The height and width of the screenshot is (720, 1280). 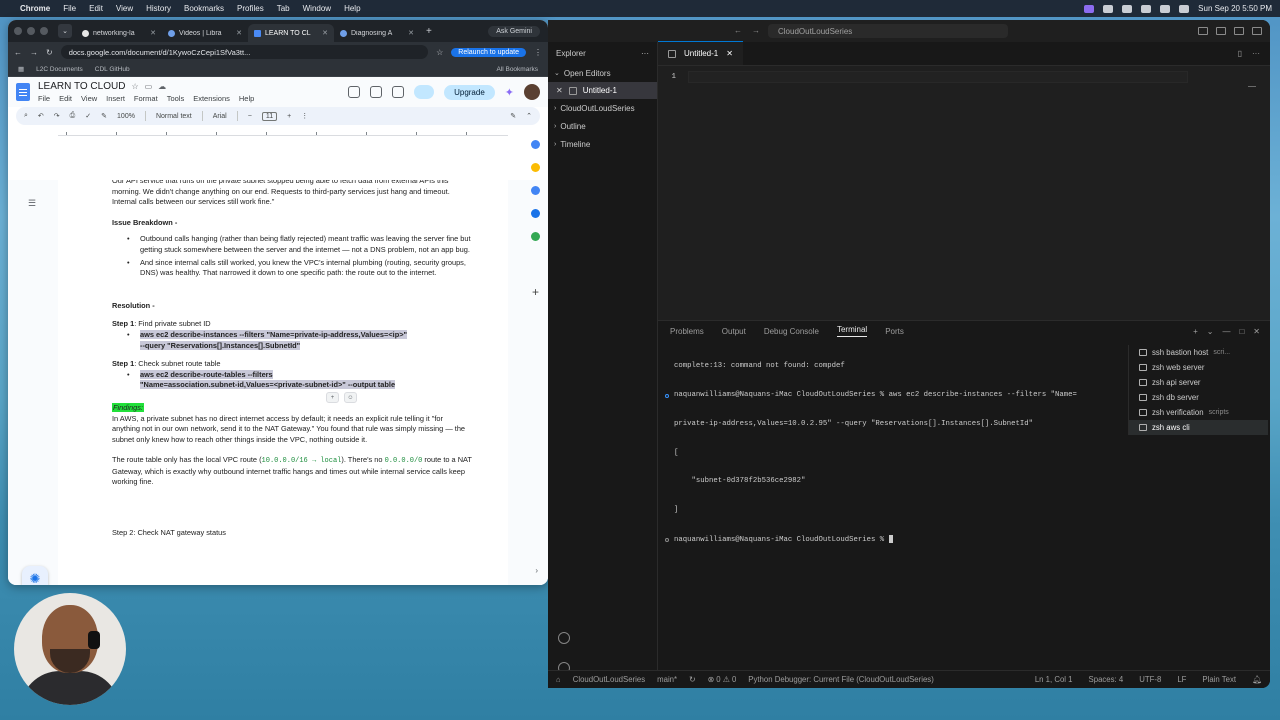 I want to click on history-icon, so click(x=354, y=92).